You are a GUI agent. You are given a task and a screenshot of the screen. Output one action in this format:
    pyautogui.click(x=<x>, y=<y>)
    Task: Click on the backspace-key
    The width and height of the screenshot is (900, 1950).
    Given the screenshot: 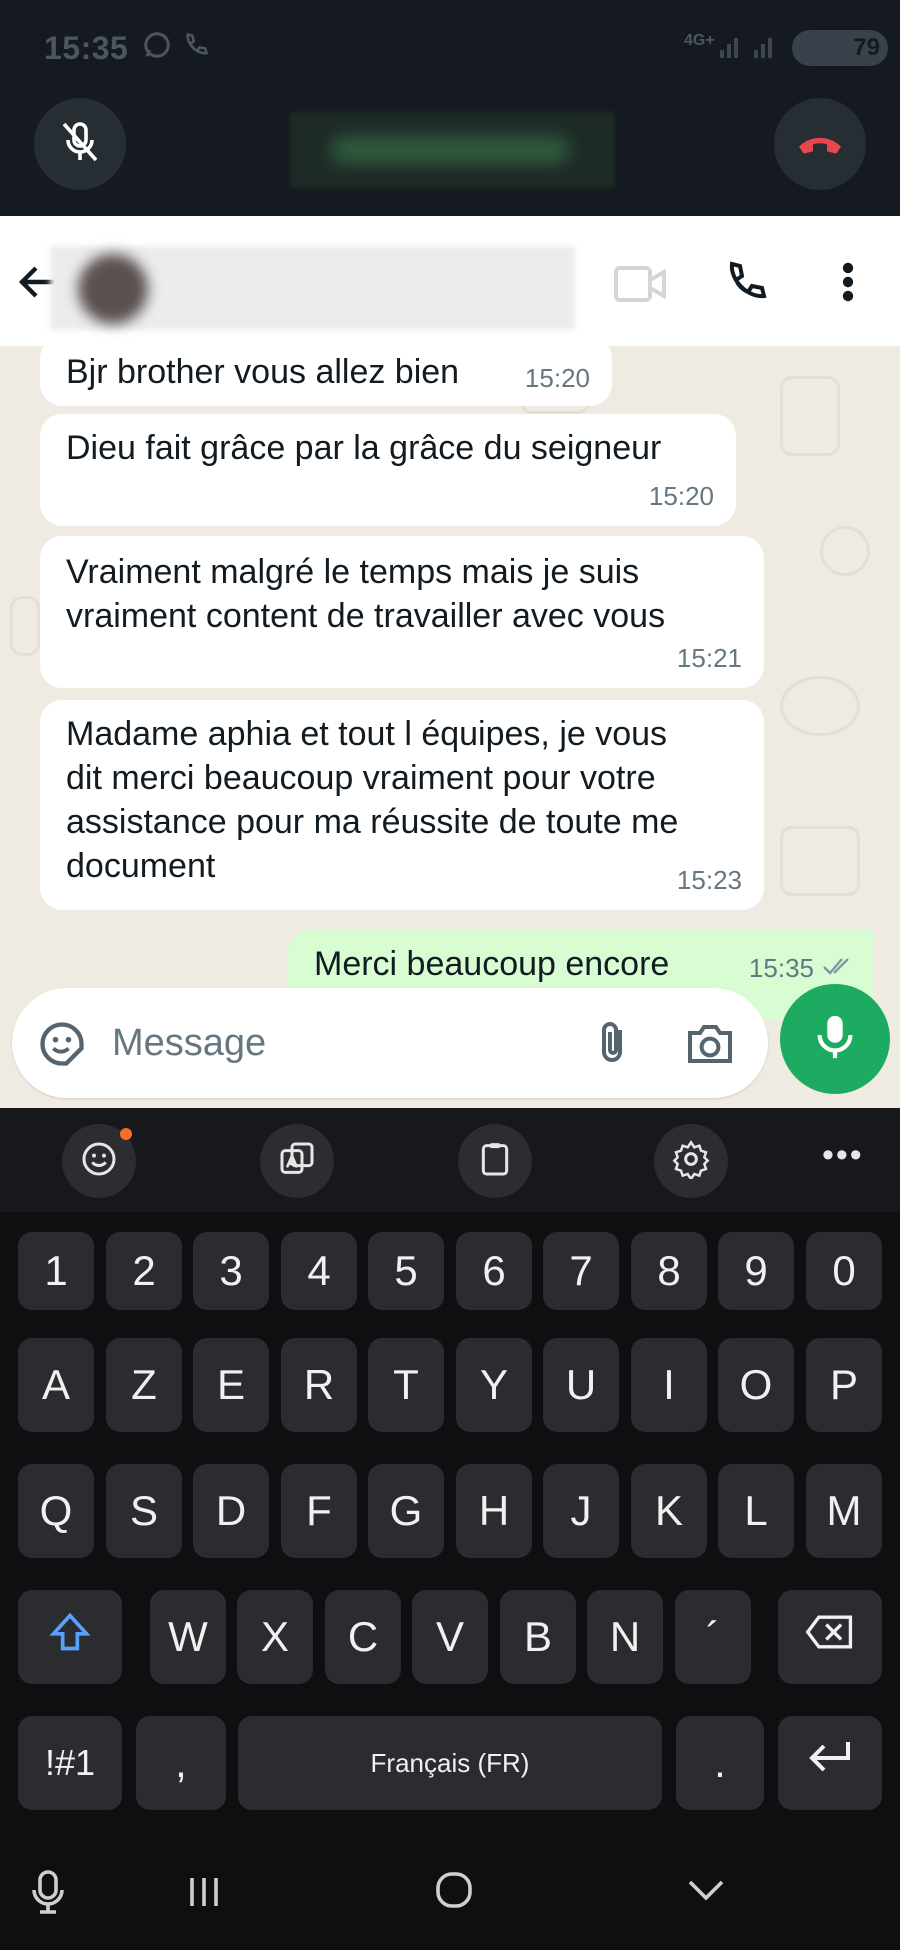 What is the action you would take?
    pyautogui.click(x=830, y=1637)
    